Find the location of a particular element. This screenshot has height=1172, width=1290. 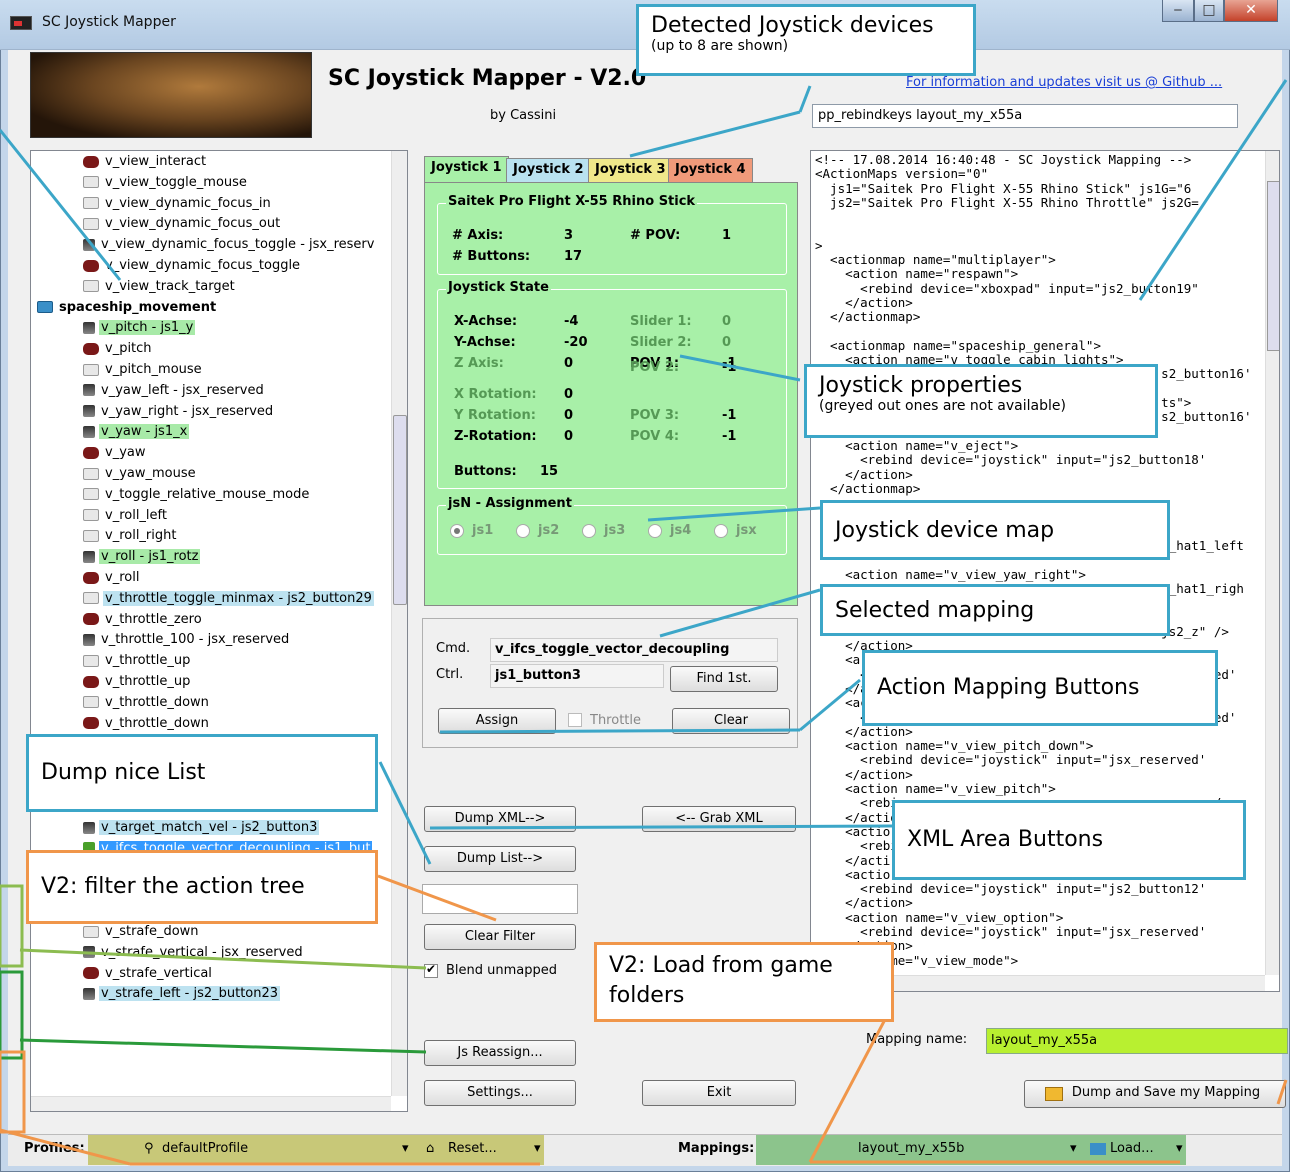

command-line-field: pp_rebindkeys layout_my_x55a is located at coordinates (1025, 116).